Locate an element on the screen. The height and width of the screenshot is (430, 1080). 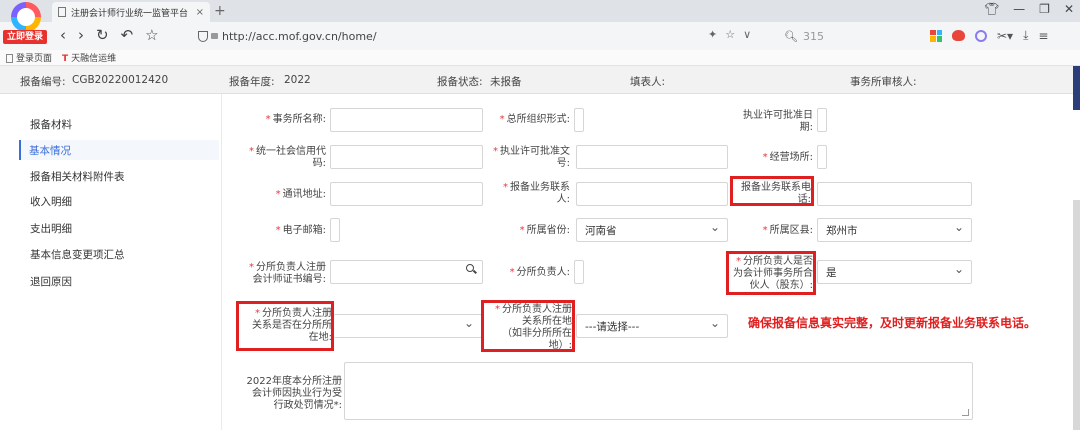
report-no-label: 报备编号: is located at coordinates (43, 82).